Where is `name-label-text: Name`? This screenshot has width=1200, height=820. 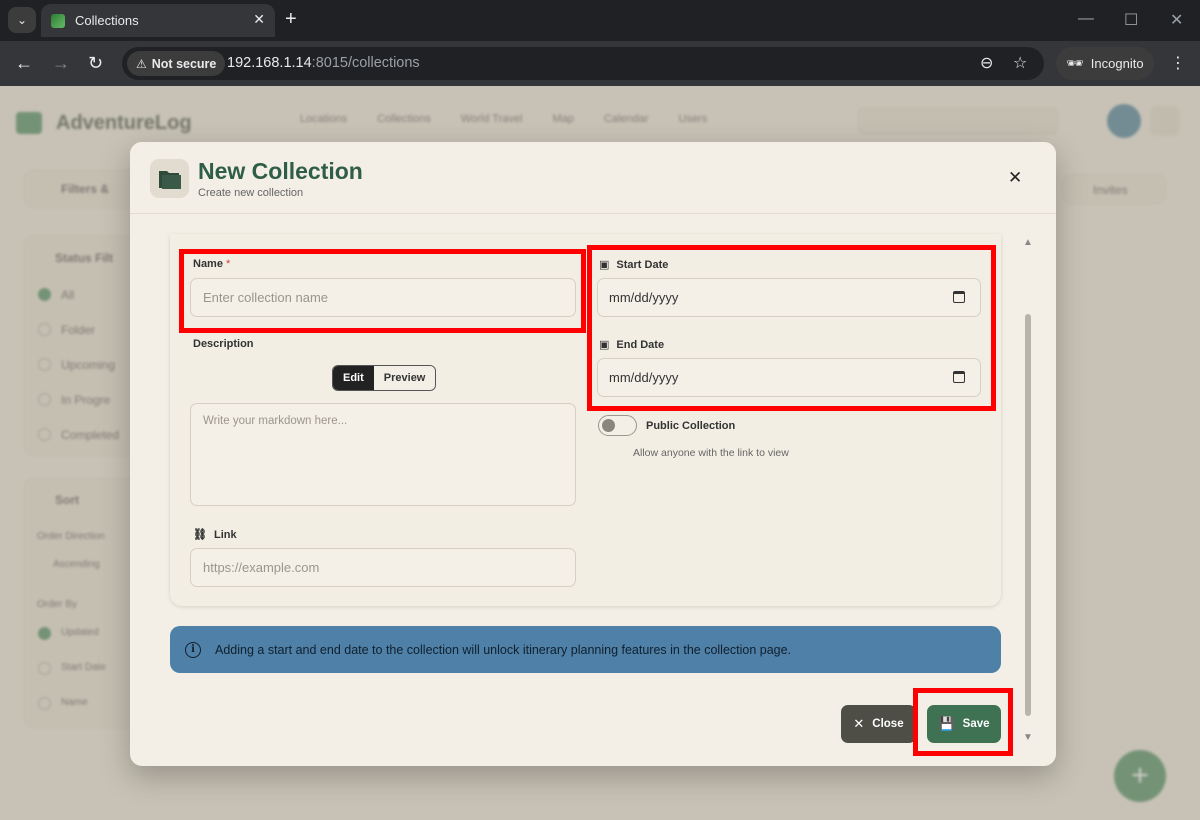 name-label-text: Name is located at coordinates (208, 264).